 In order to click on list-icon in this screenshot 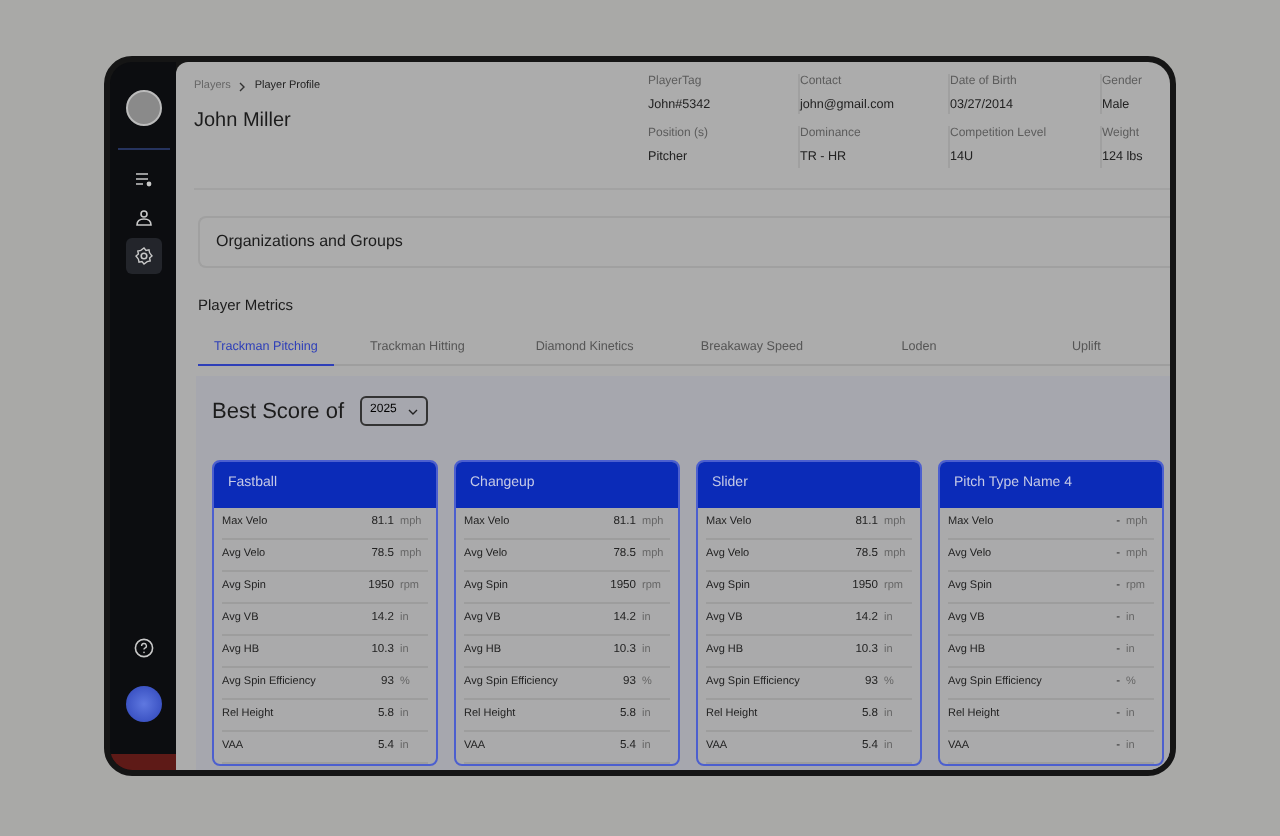, I will do `click(143, 180)`.